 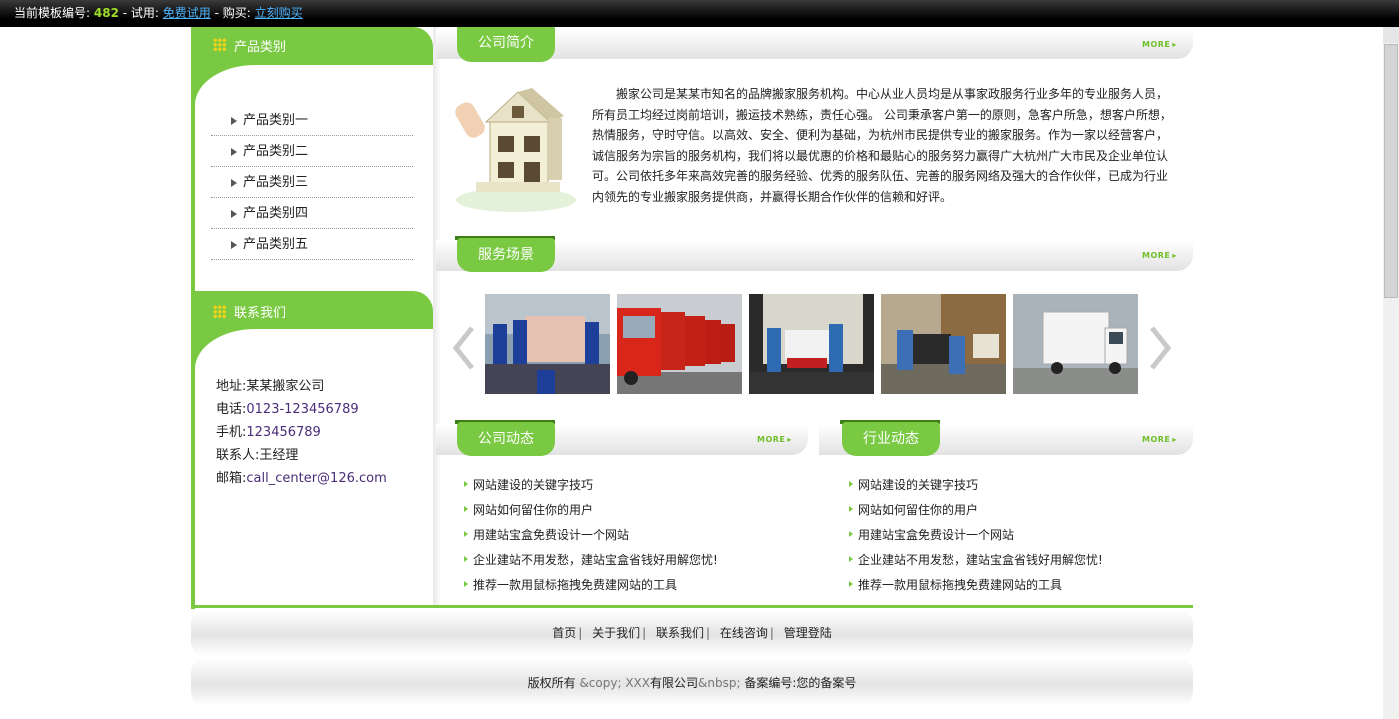 I want to click on contact-label: 联系人:, so click(x=238, y=455).